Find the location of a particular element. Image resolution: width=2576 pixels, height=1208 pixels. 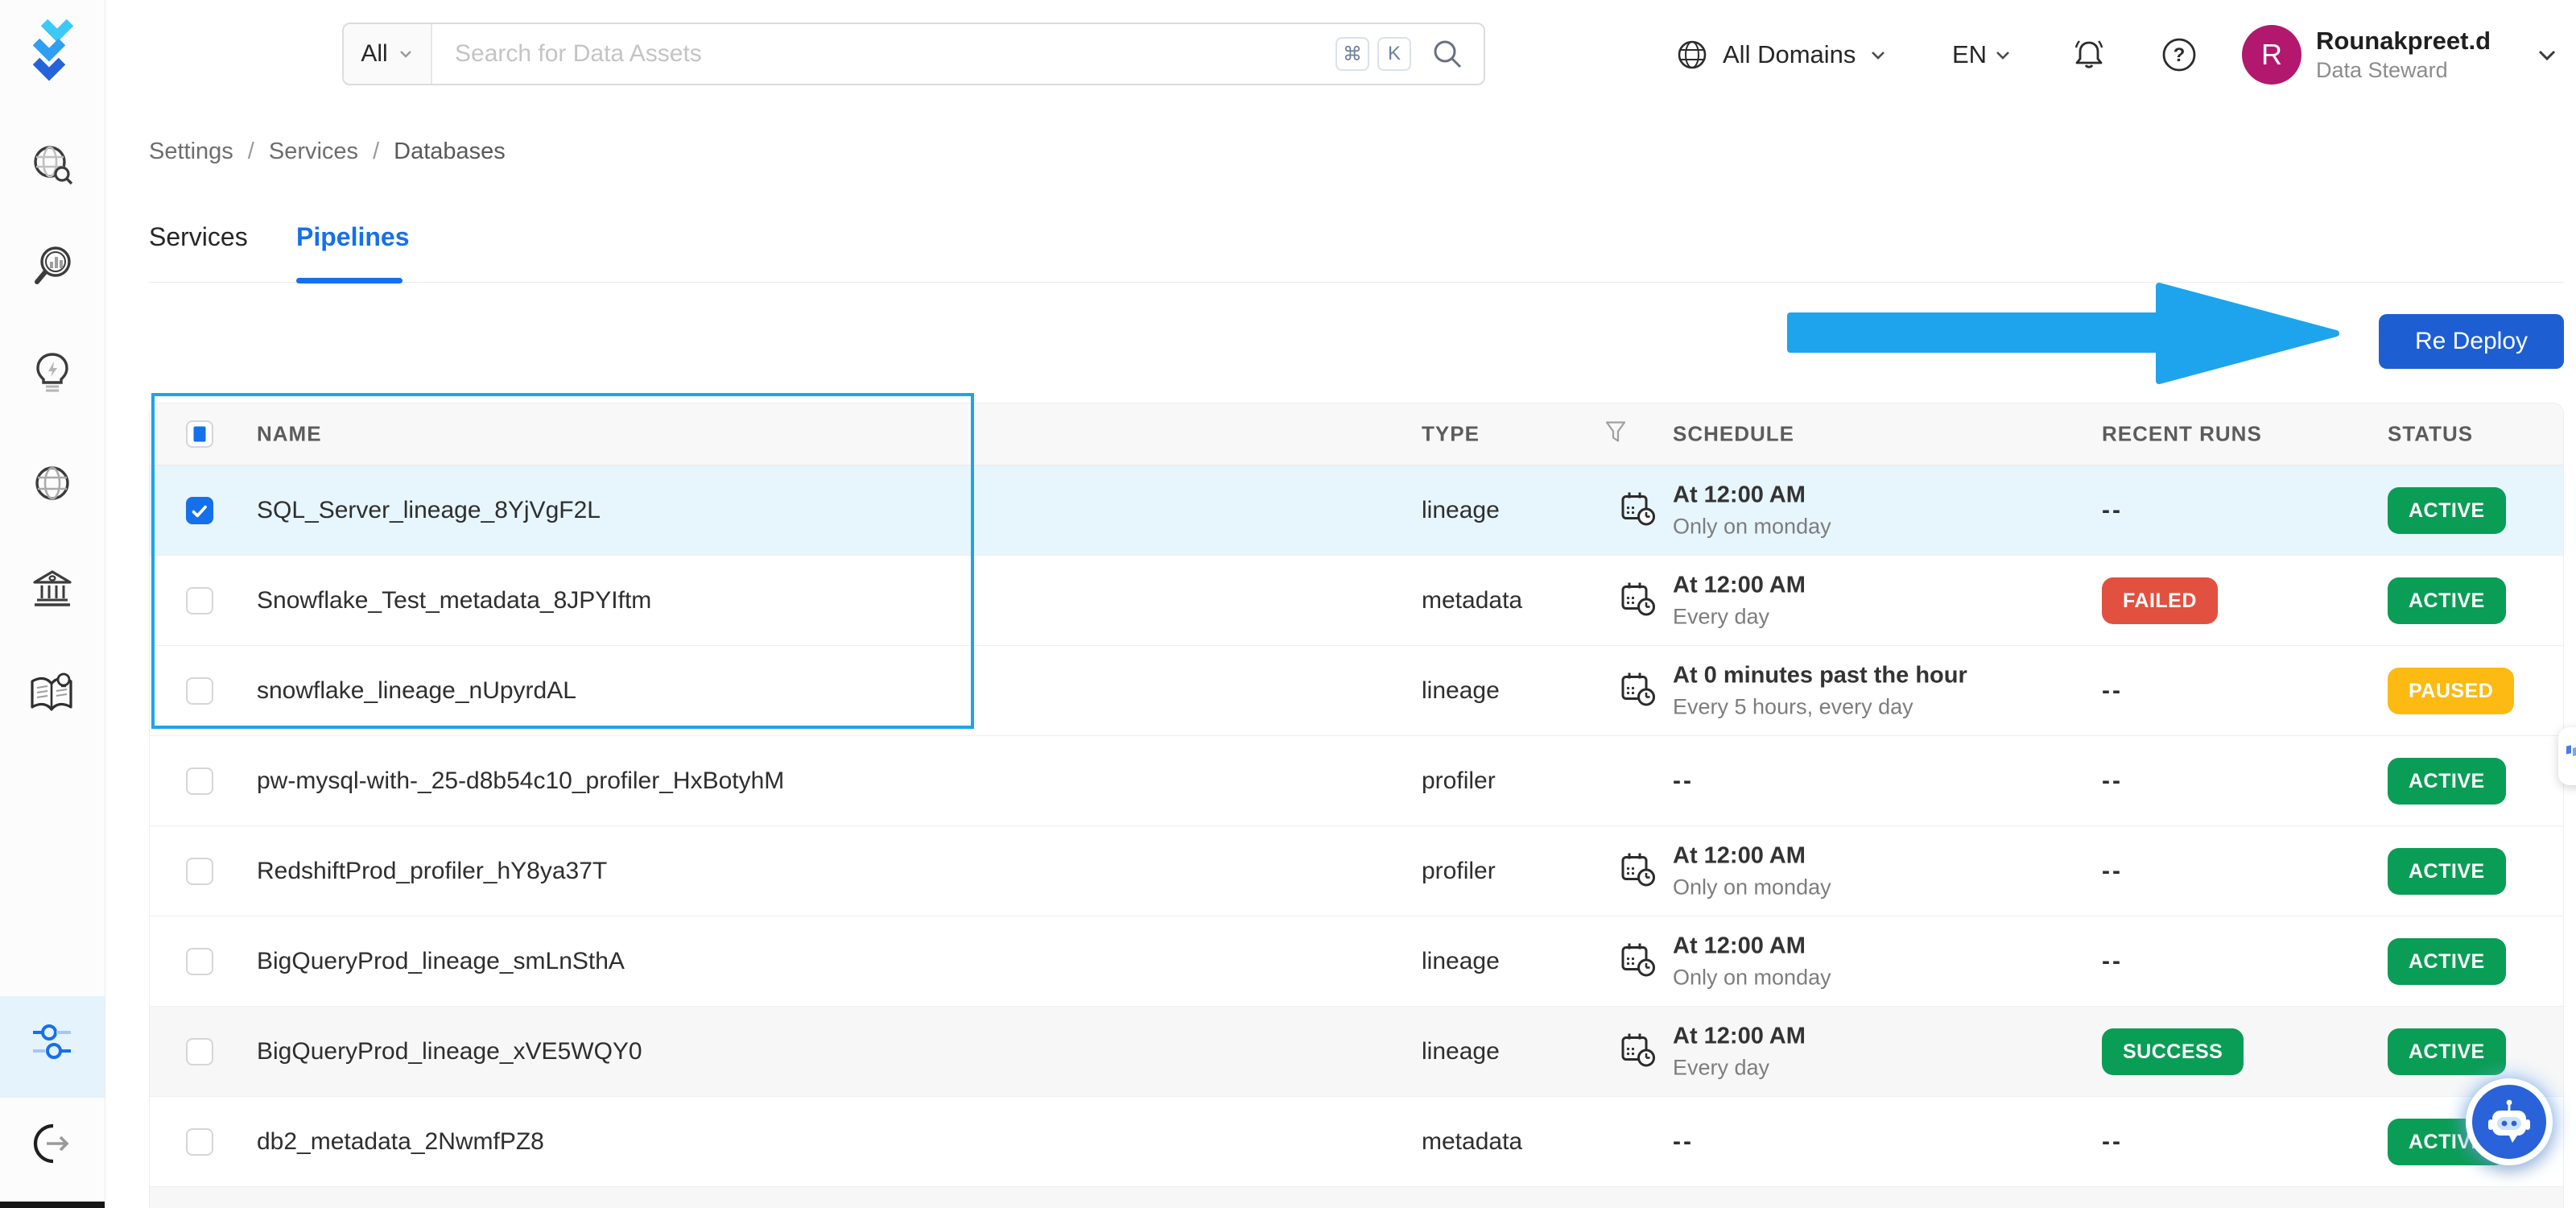

recent-run-badge: SUCCESS is located at coordinates (2173, 1051).